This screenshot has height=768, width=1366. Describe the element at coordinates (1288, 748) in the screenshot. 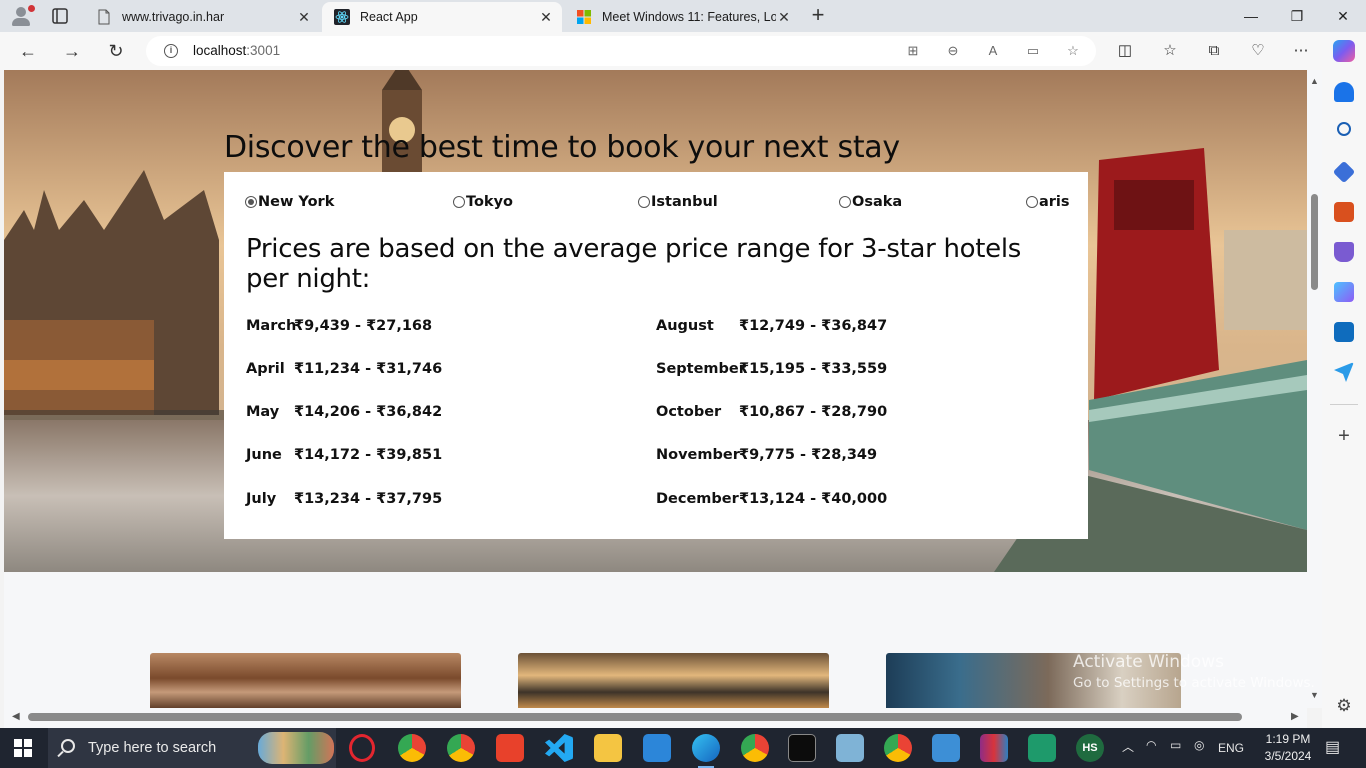

I see `system-clock: 1:19 PM 3/5/2024` at that location.